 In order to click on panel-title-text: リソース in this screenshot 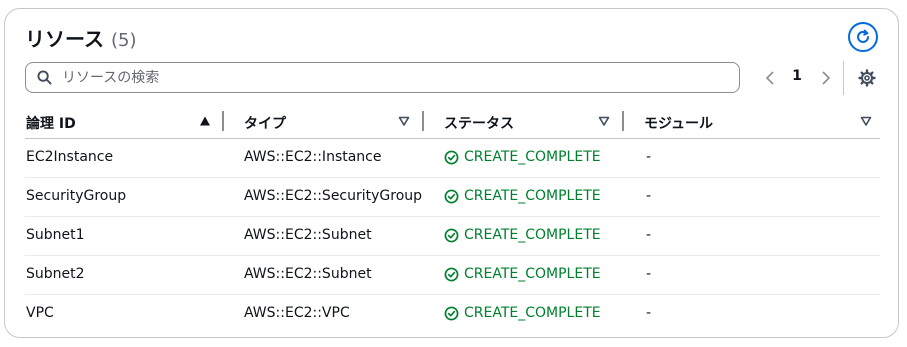, I will do `click(64, 39)`.